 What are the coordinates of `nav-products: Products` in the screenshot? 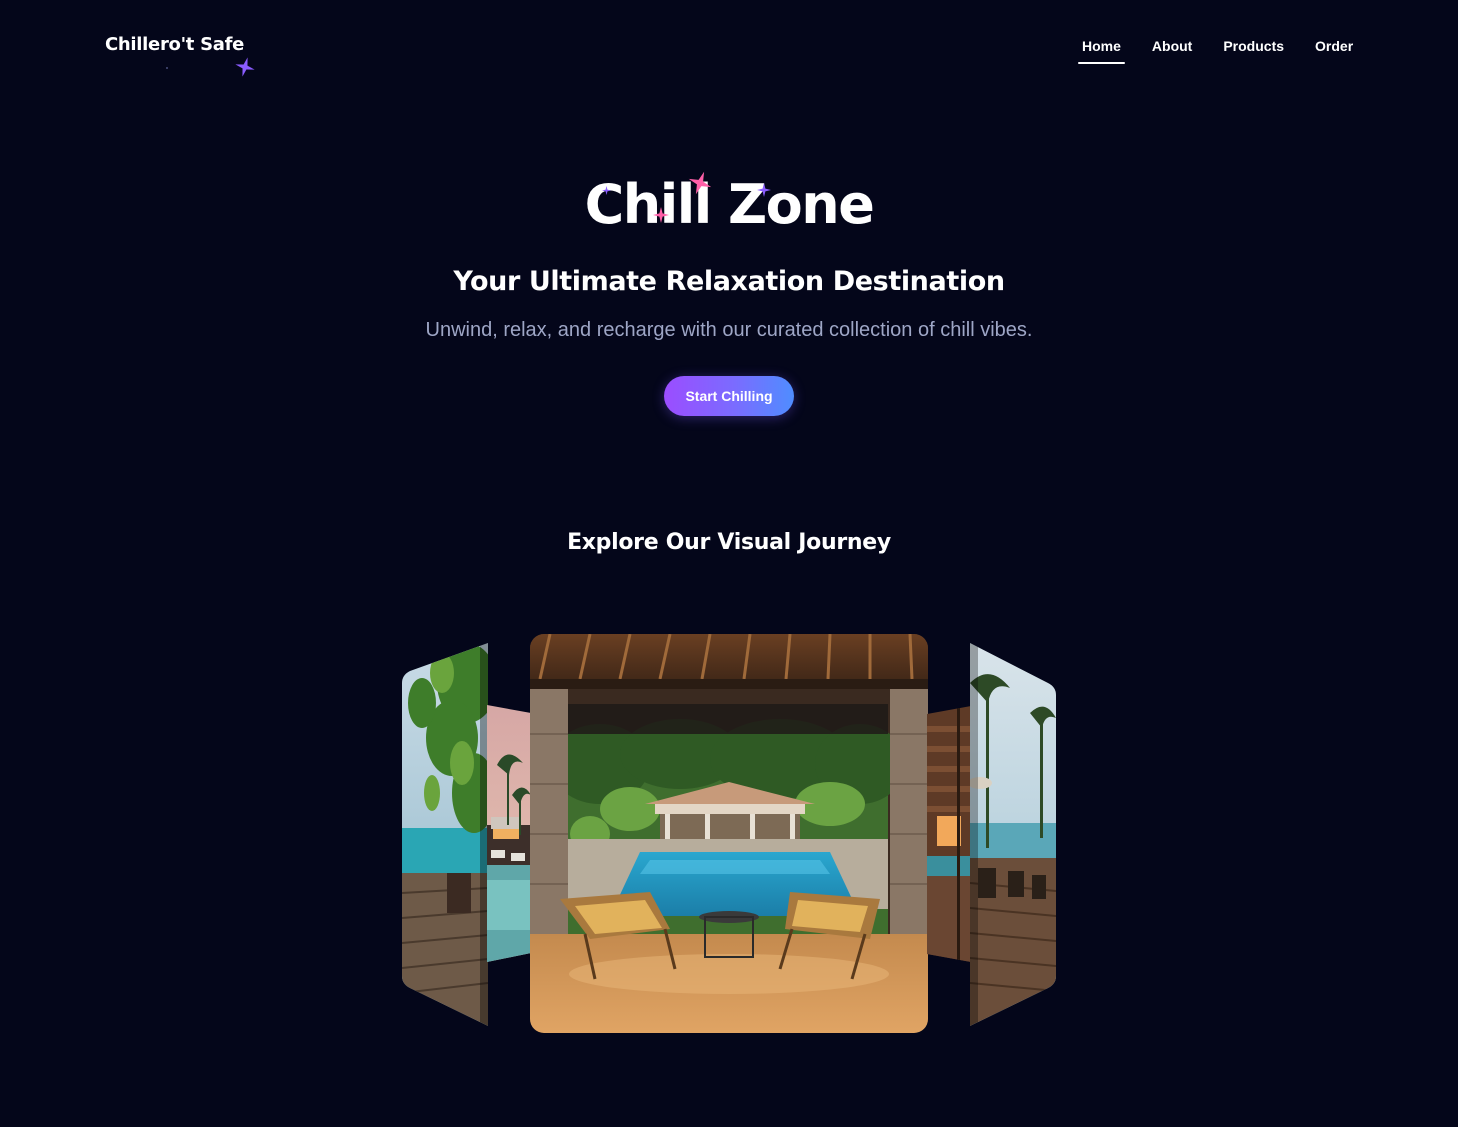 It's located at (1253, 51).